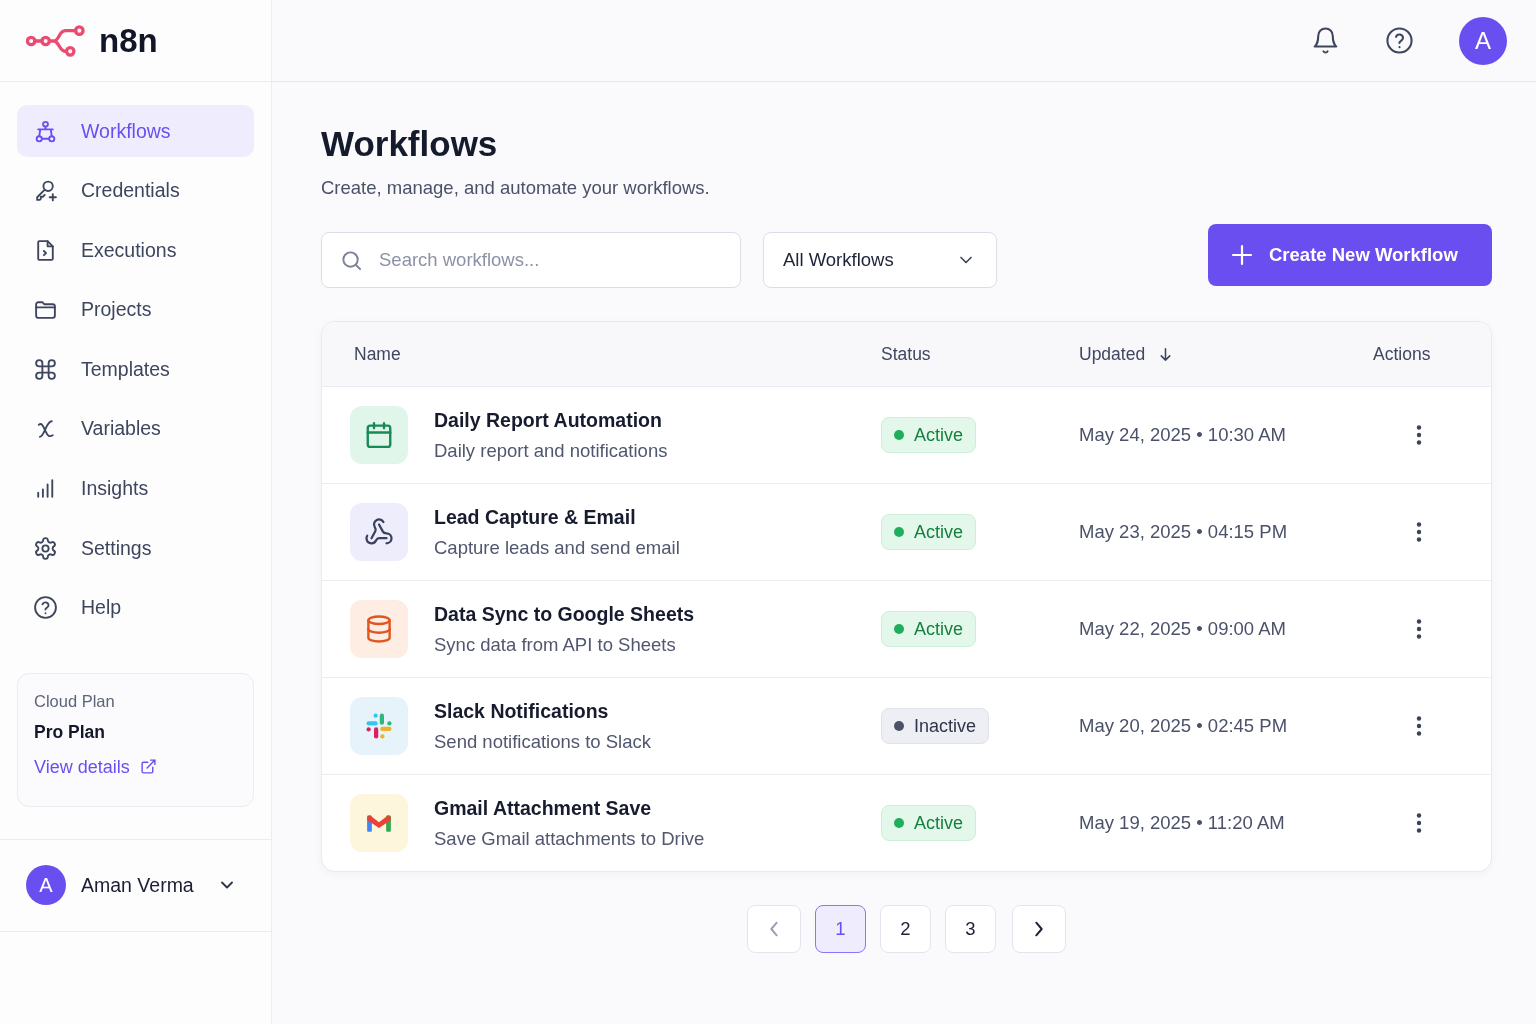 This screenshot has width=1536, height=1024. Describe the element at coordinates (135, 131) in the screenshot. I see `sidebar-item: Workflows` at that location.